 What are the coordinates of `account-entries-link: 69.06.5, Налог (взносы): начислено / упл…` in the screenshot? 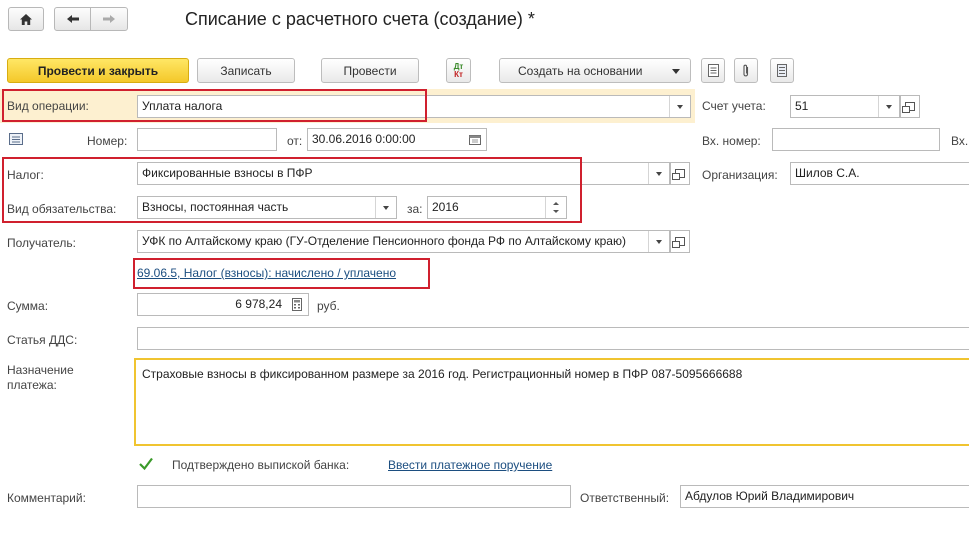 It's located at (266, 273).